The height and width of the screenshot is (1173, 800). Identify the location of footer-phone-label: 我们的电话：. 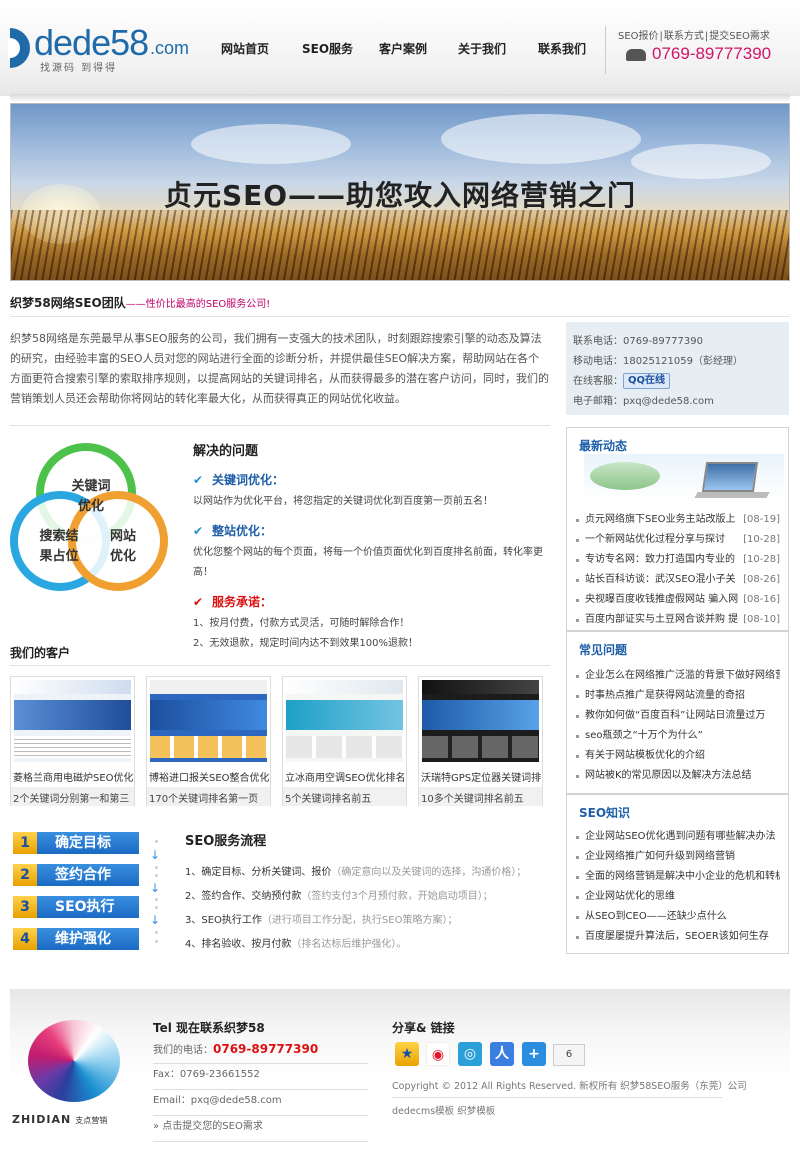
(183, 1050).